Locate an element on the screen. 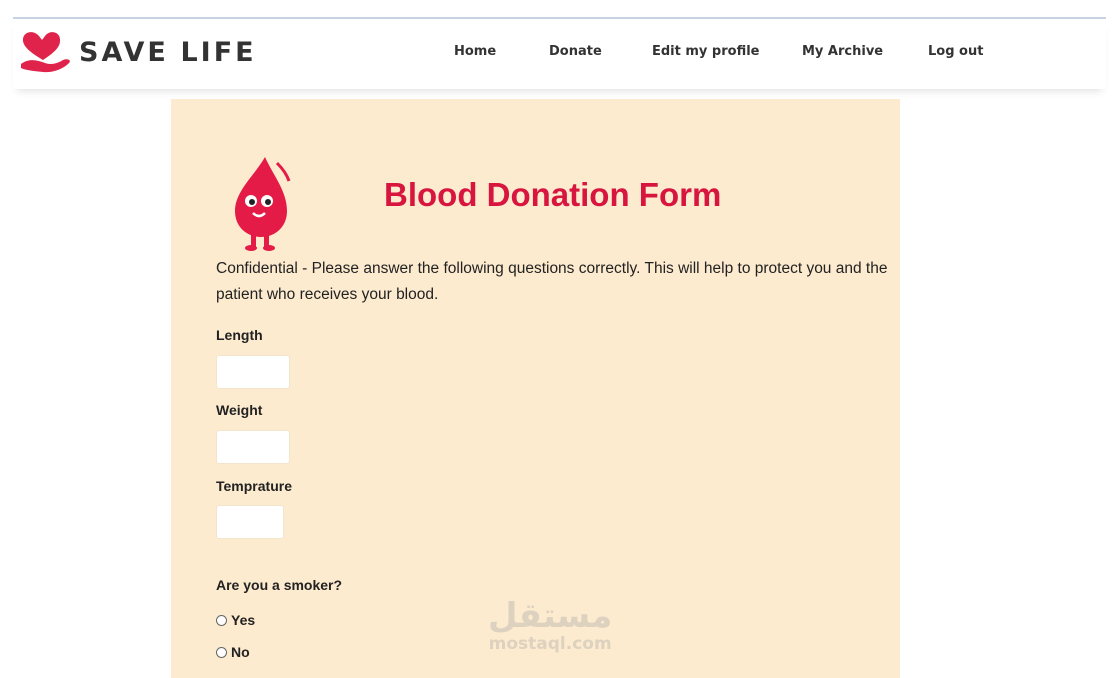 This screenshot has width=1113, height=678. watermark-arabic: مستقل is located at coordinates (550, 616).